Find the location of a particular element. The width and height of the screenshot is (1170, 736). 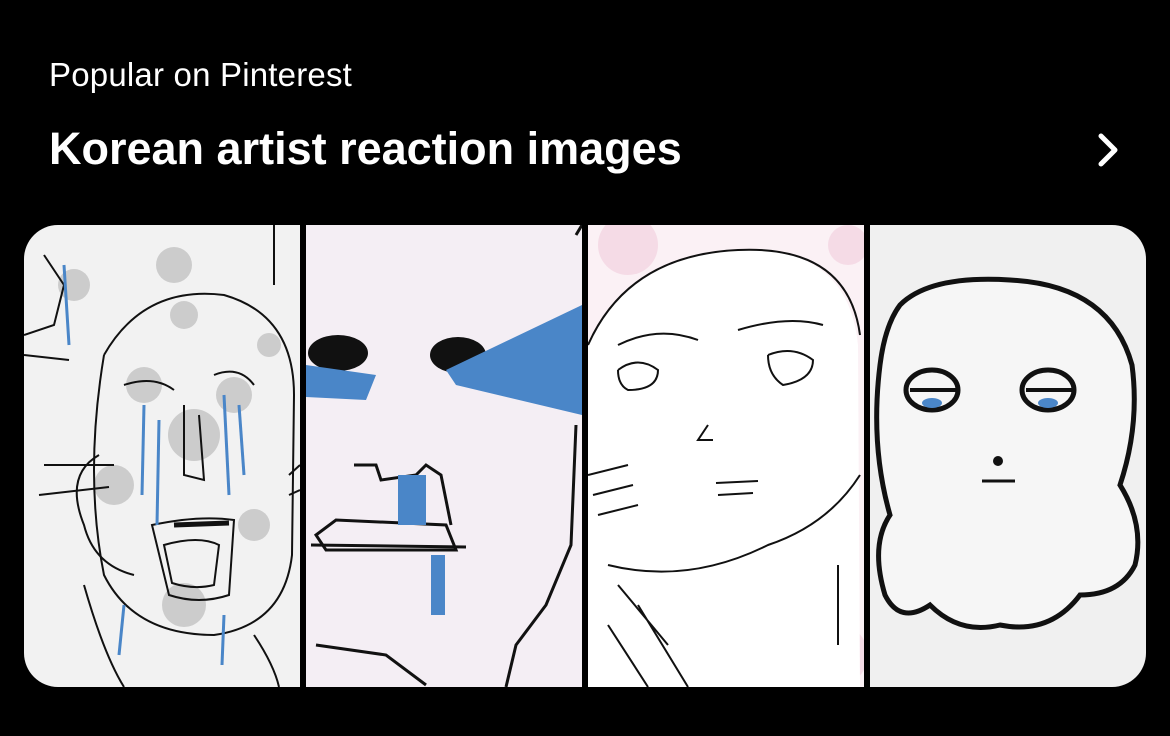

section-eyebrow: Popular on Pinterest is located at coordinates (201, 74).